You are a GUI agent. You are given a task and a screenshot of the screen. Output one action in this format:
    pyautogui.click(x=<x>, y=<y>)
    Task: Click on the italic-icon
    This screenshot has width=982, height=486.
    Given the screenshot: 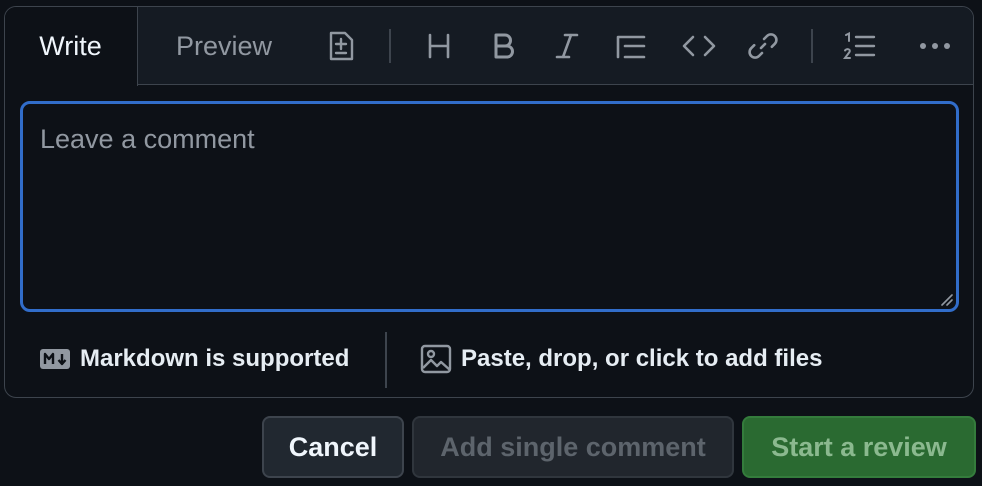 What is the action you would take?
    pyautogui.click(x=567, y=46)
    